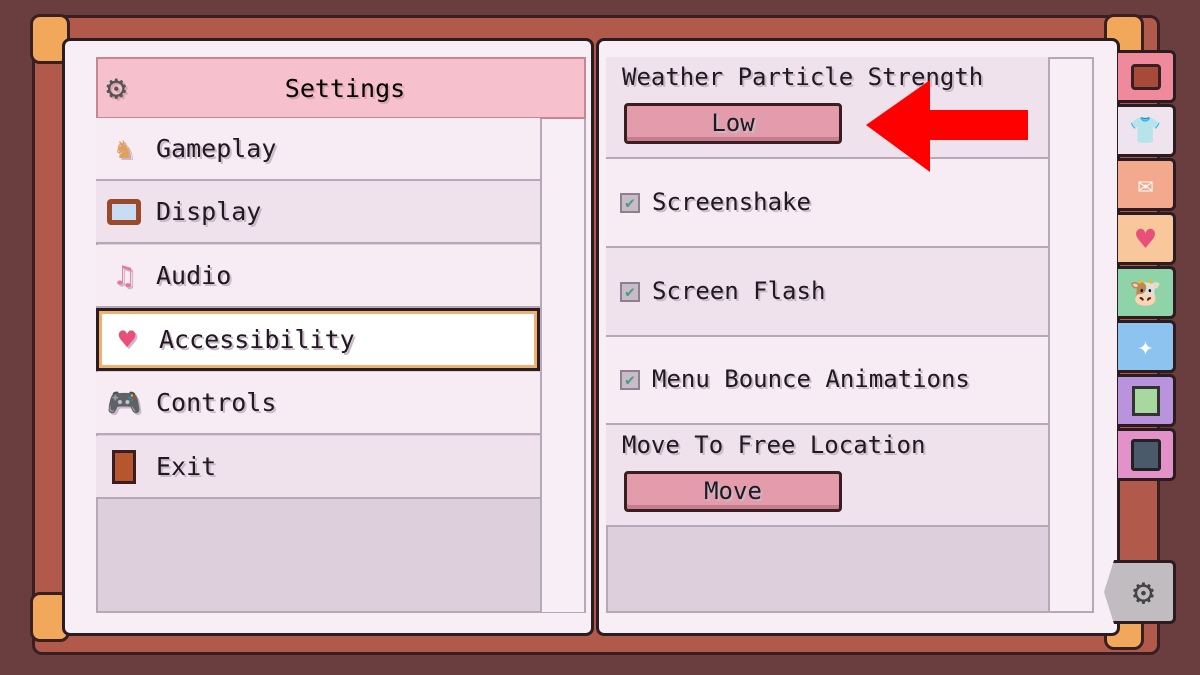 The height and width of the screenshot is (675, 1200). I want to click on menu-item-display: Display, so click(318, 212).